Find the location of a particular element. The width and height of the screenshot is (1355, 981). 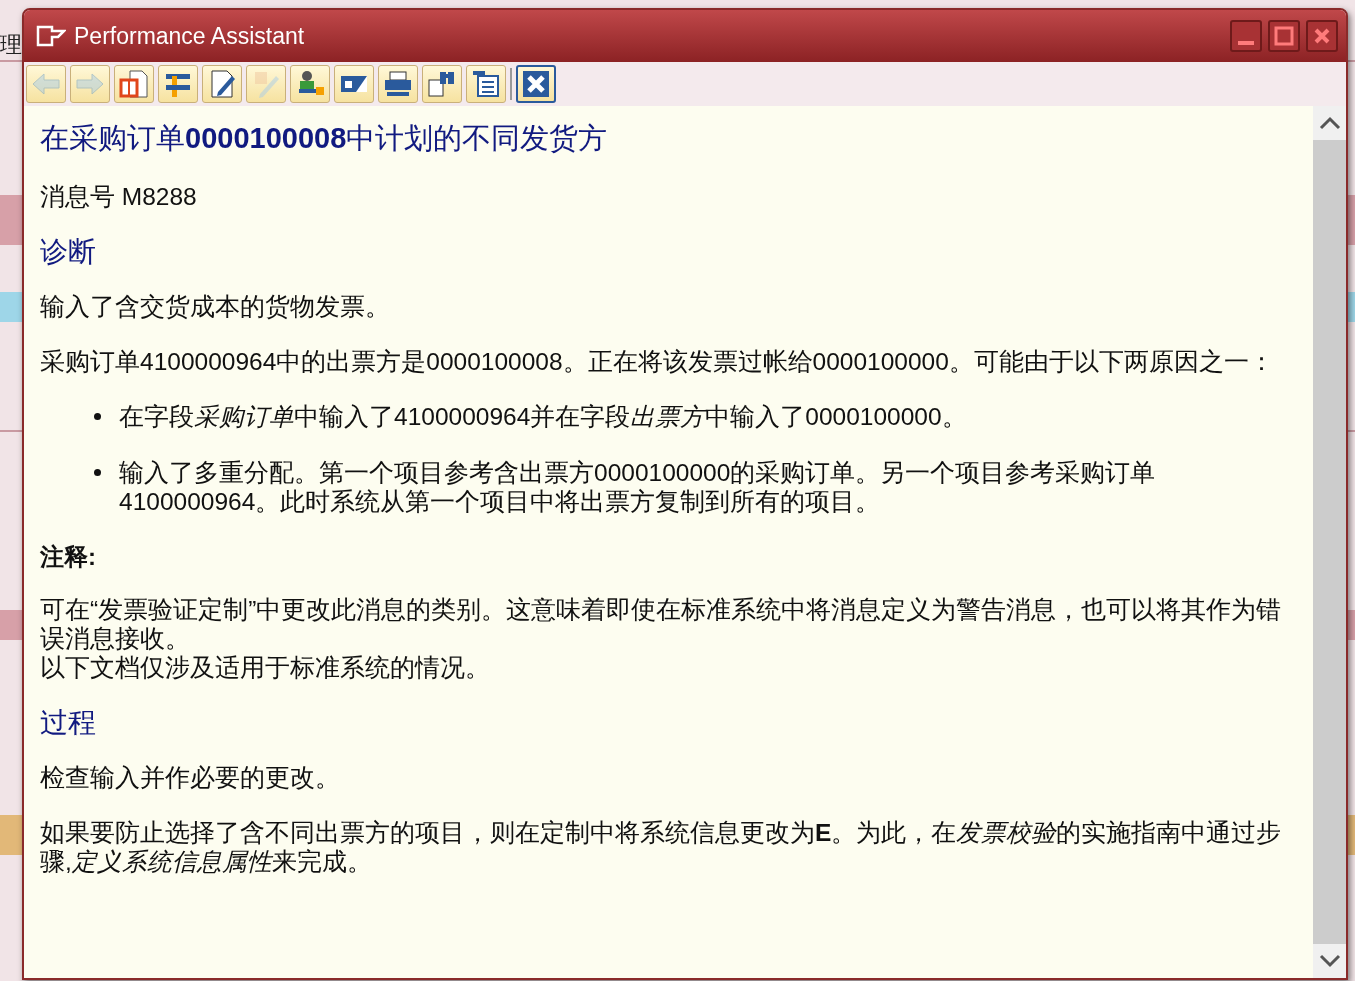

close-icon is located at coordinates (536, 84).